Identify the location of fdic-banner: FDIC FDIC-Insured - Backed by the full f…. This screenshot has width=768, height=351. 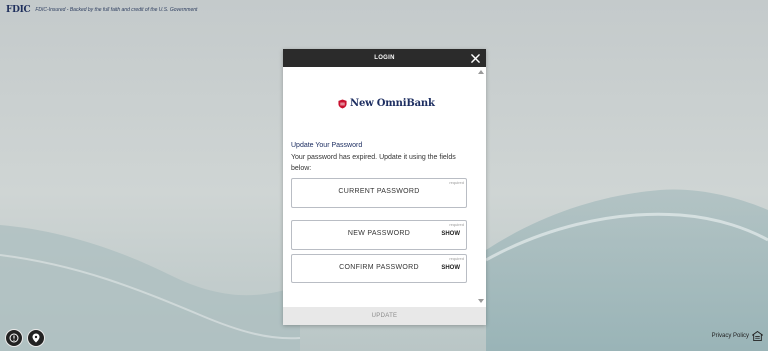
(101, 10).